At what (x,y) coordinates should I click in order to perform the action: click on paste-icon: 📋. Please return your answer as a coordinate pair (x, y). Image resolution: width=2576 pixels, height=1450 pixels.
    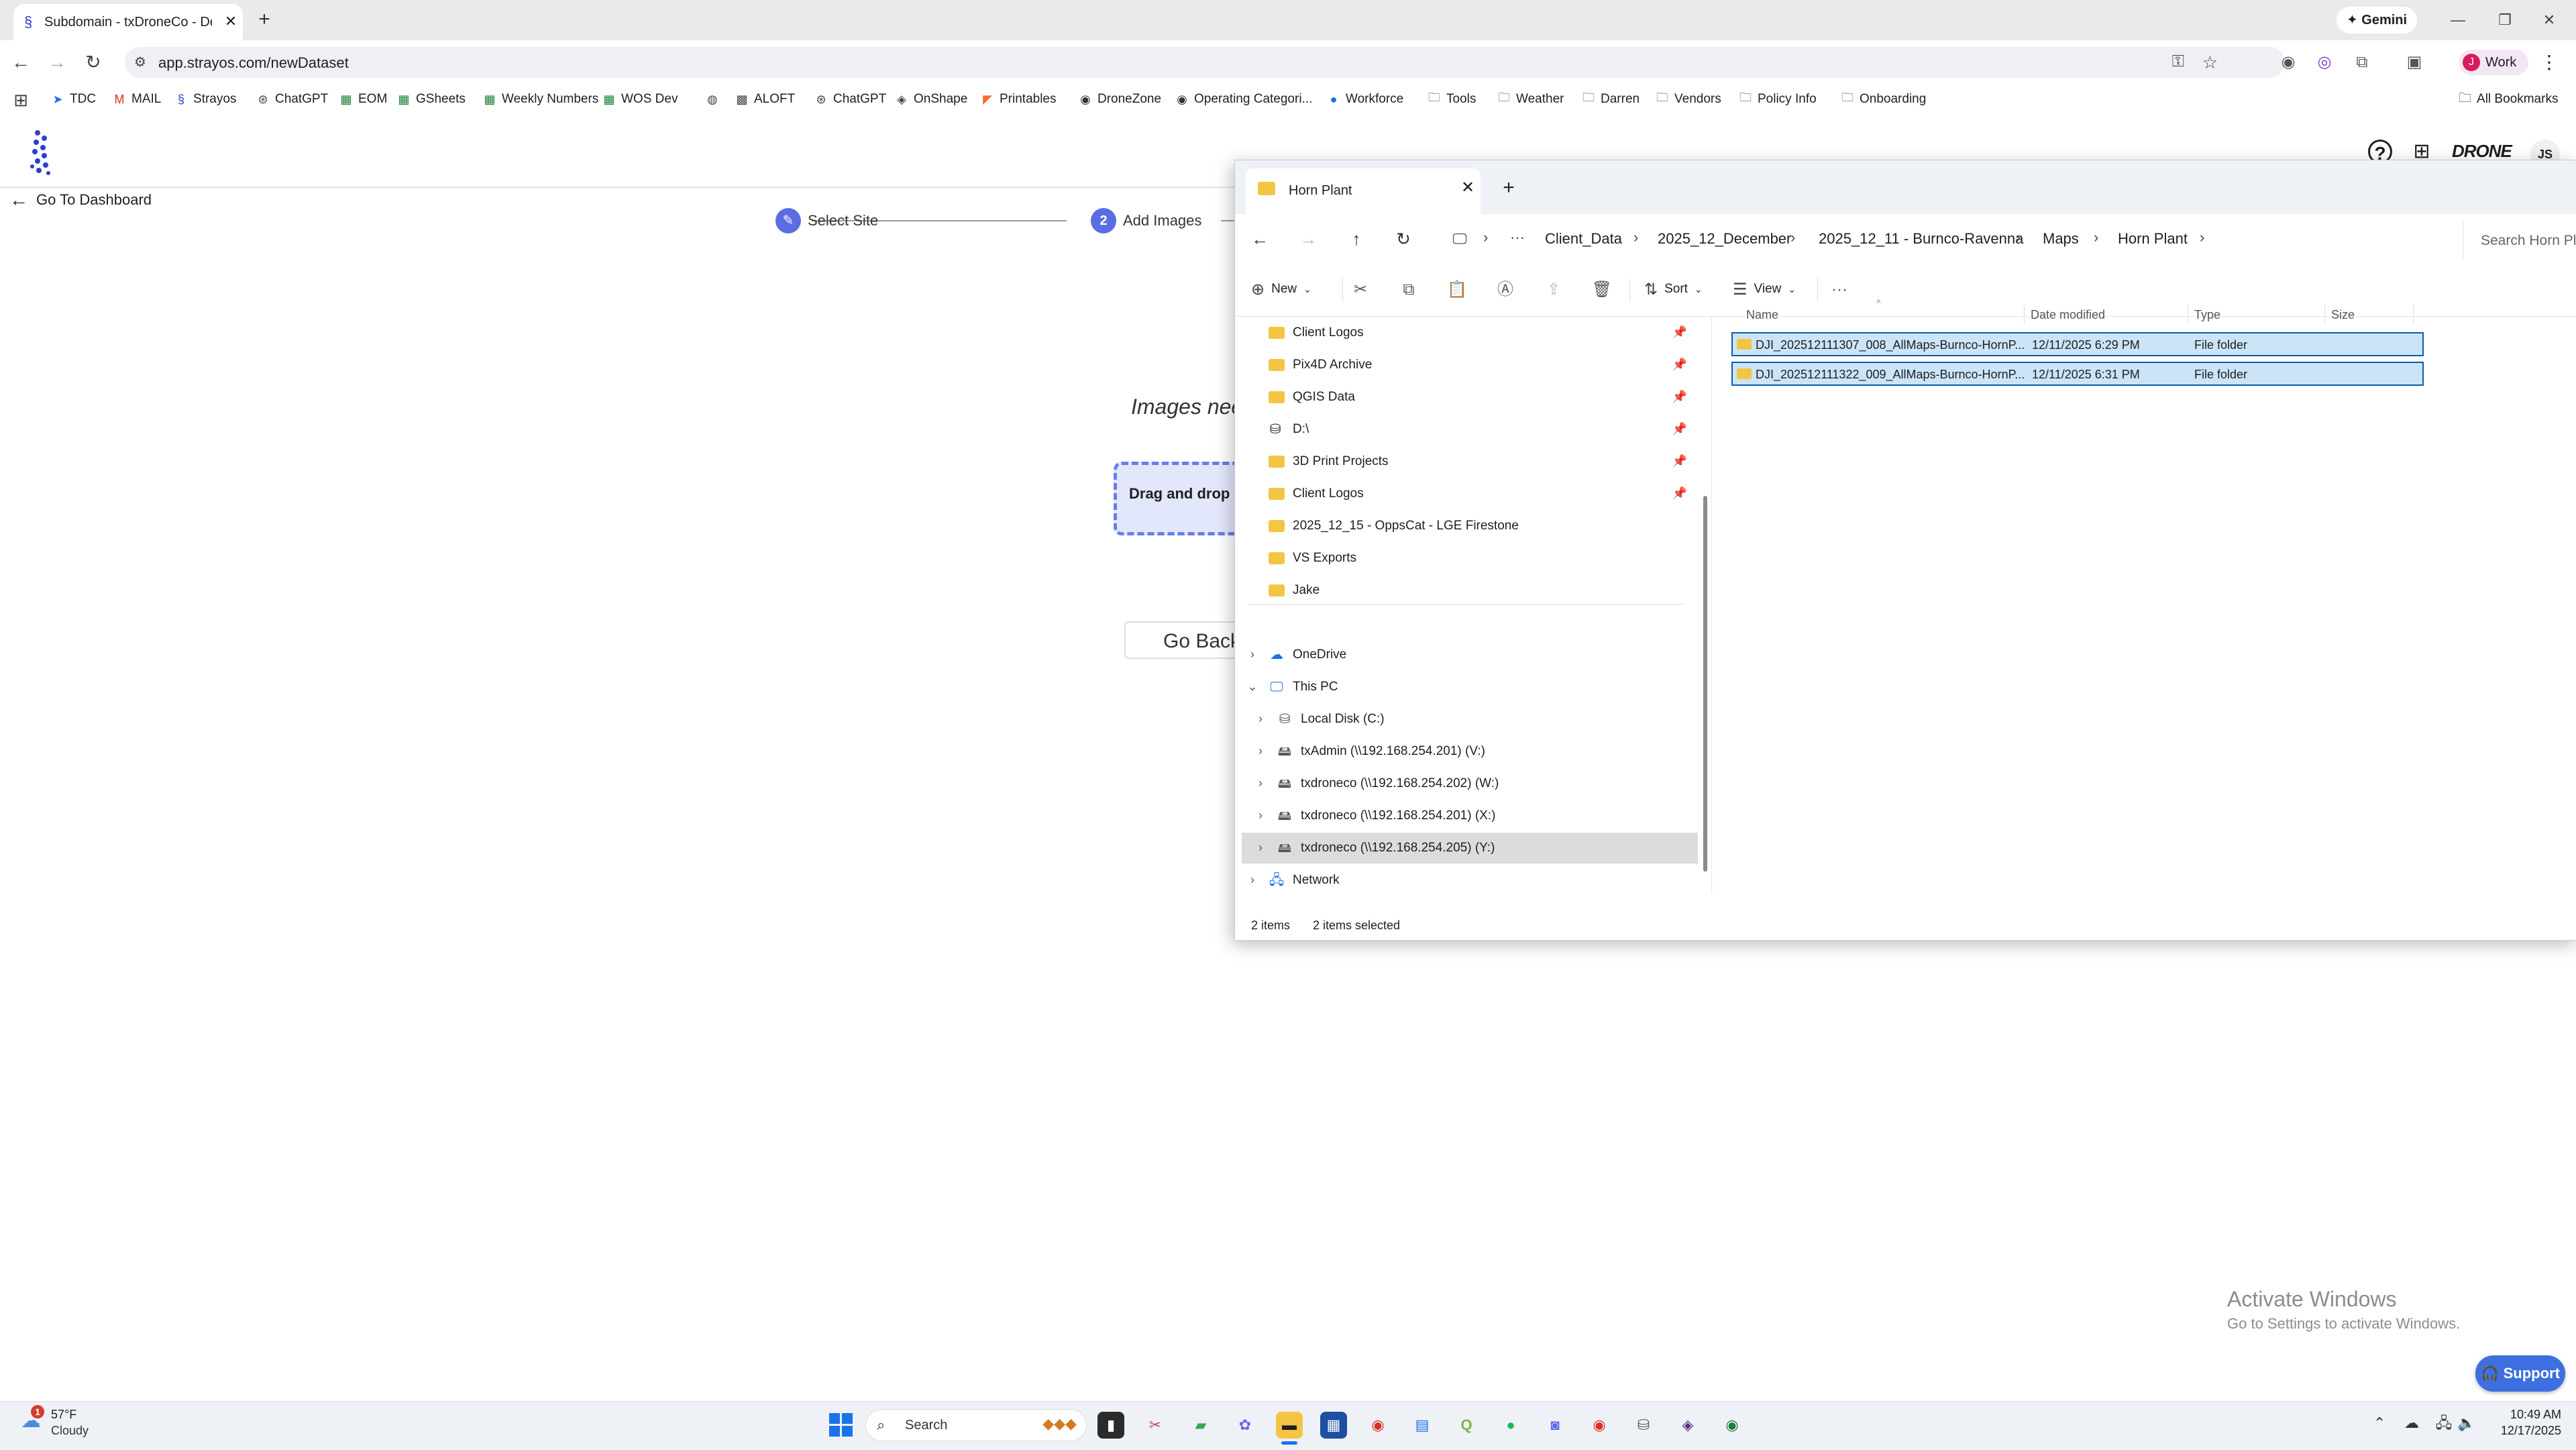
    Looking at the image, I should click on (1457, 289).